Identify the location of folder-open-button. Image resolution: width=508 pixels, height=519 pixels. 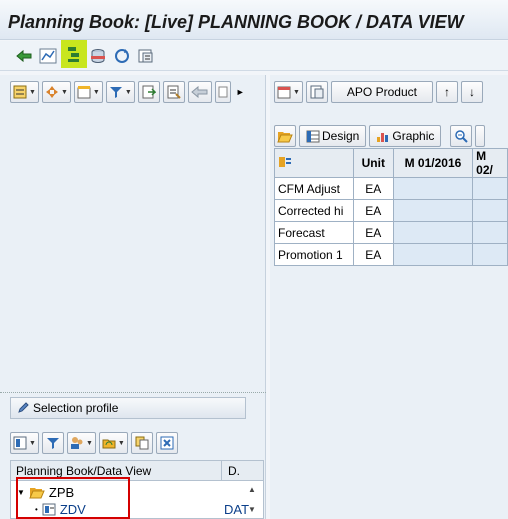
(285, 136).